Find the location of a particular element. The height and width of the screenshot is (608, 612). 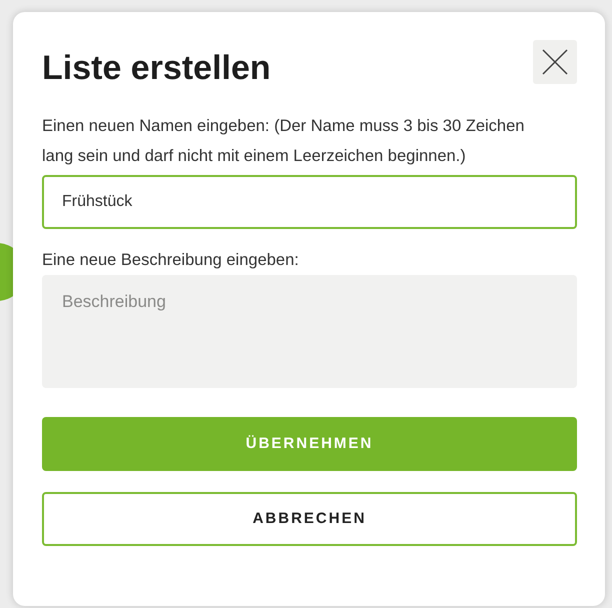

dialog-title: Liste erstellen is located at coordinates (156, 68).